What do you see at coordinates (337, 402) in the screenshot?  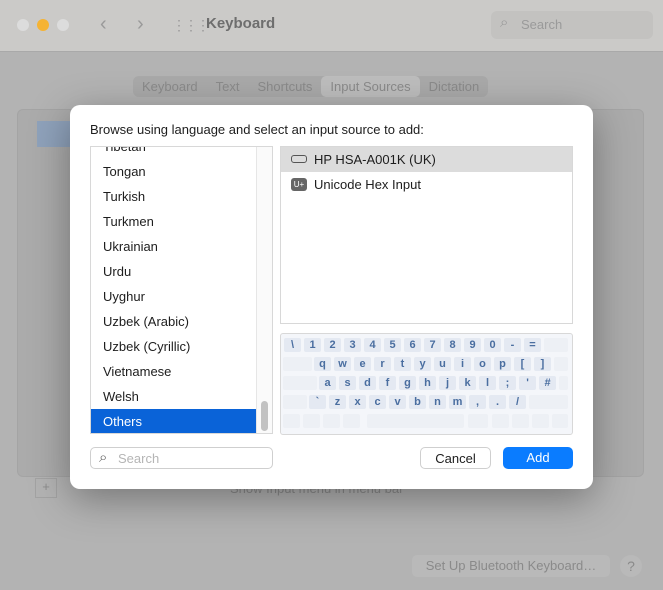 I see `key: z` at bounding box center [337, 402].